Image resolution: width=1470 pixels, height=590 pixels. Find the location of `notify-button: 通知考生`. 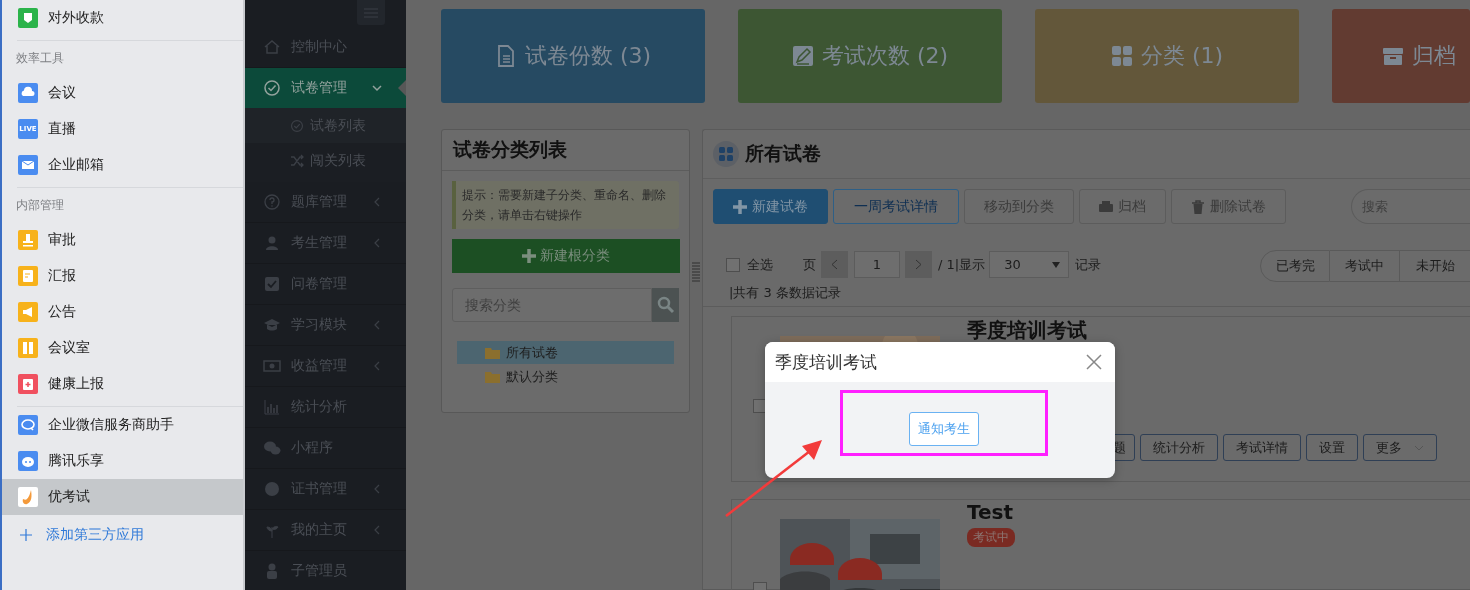

notify-button: 通知考生 is located at coordinates (944, 429).